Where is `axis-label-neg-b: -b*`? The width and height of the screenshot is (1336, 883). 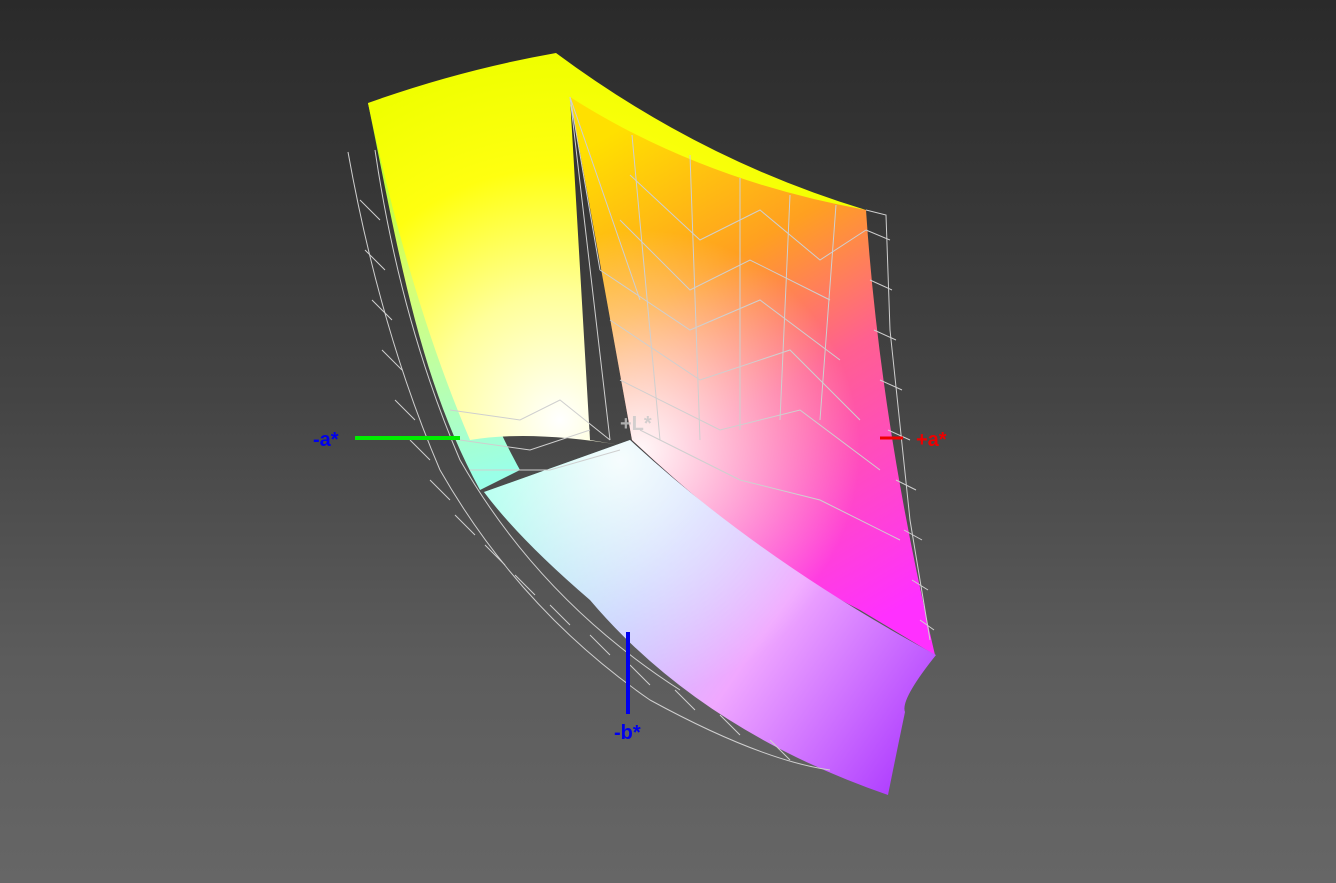 axis-label-neg-b: -b* is located at coordinates (627, 733).